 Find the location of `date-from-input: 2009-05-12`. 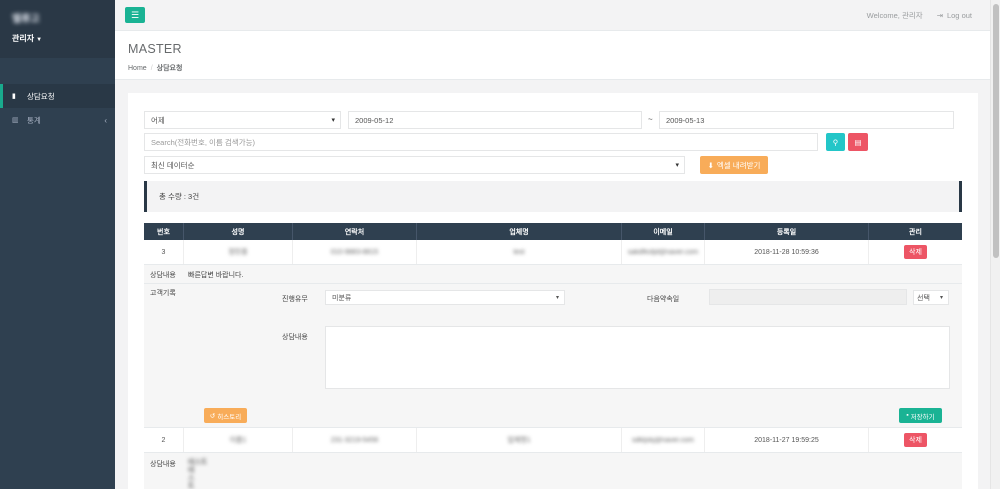

date-from-input: 2009-05-12 is located at coordinates (495, 120).